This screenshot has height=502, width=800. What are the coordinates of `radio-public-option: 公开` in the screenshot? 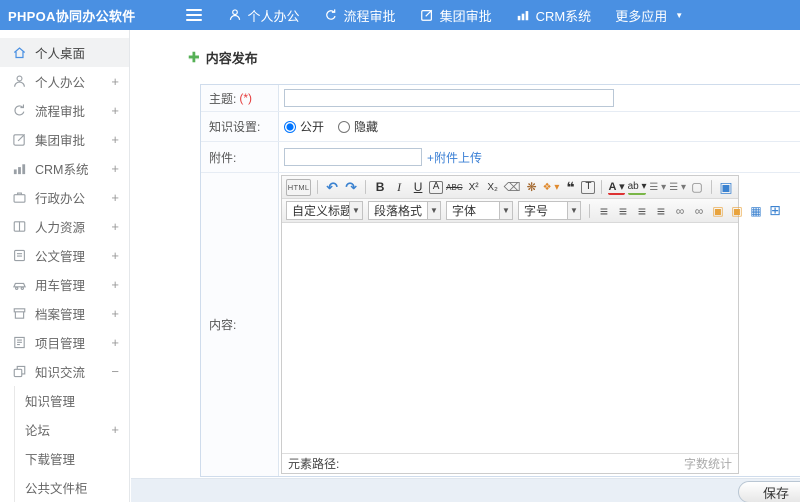 It's located at (304, 126).